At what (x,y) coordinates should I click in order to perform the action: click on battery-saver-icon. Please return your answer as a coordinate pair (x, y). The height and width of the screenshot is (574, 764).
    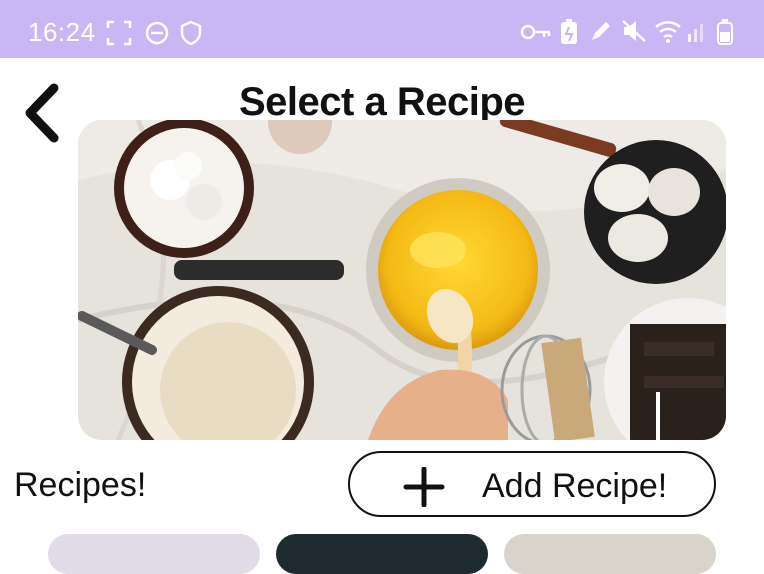
    Looking at the image, I should click on (569, 31).